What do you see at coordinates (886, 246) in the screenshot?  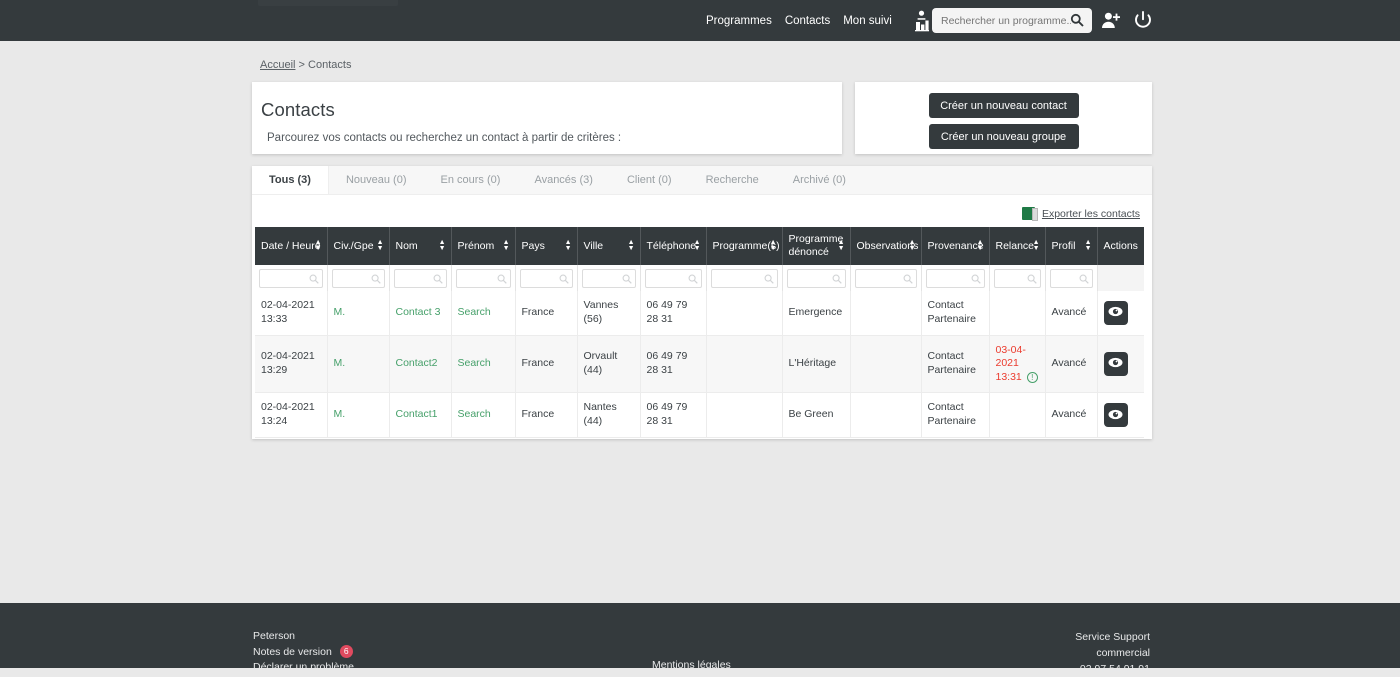 I see `column-header-9: Observations ▲ ▼` at bounding box center [886, 246].